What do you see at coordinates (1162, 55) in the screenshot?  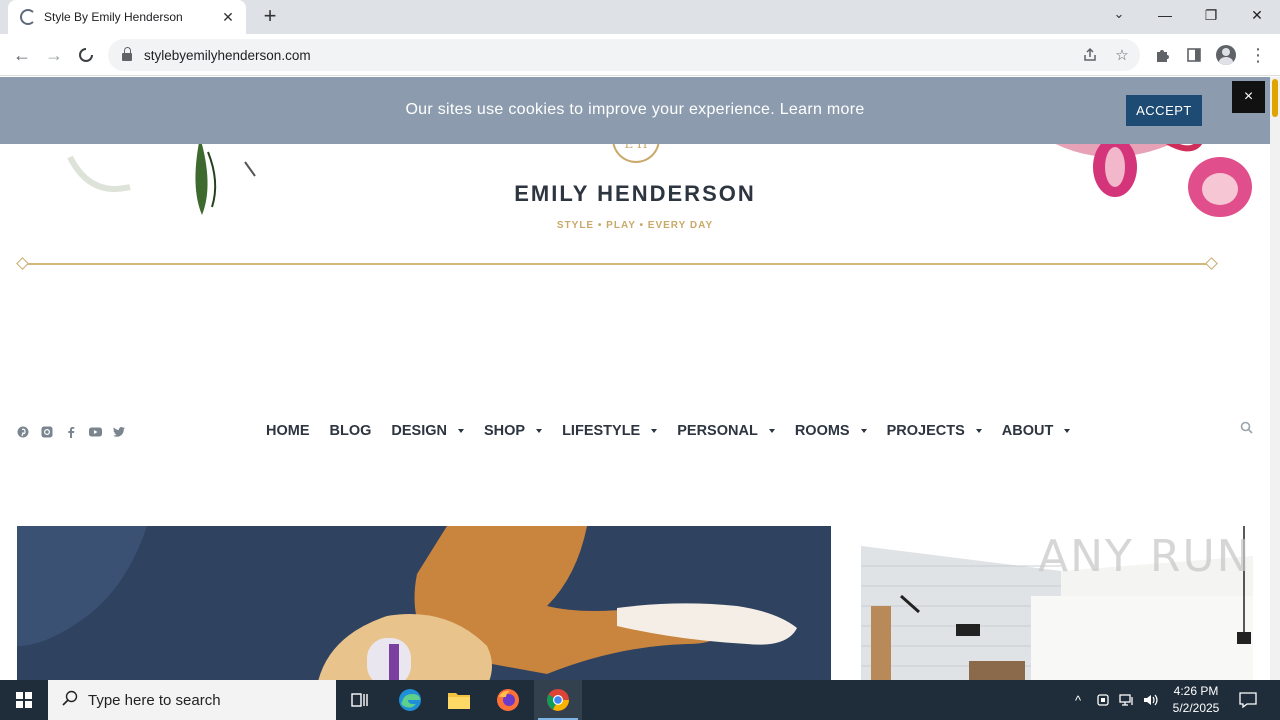 I see `extensions-puzzle-icon` at bounding box center [1162, 55].